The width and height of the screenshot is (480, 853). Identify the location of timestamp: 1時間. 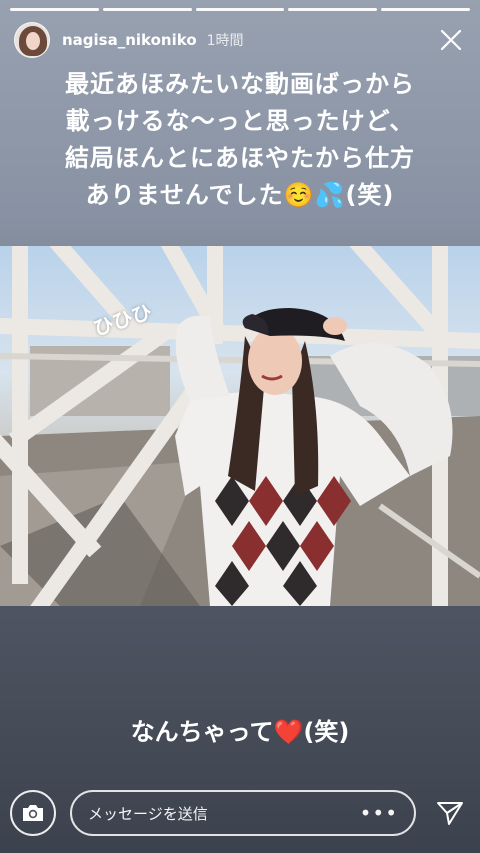
(225, 41).